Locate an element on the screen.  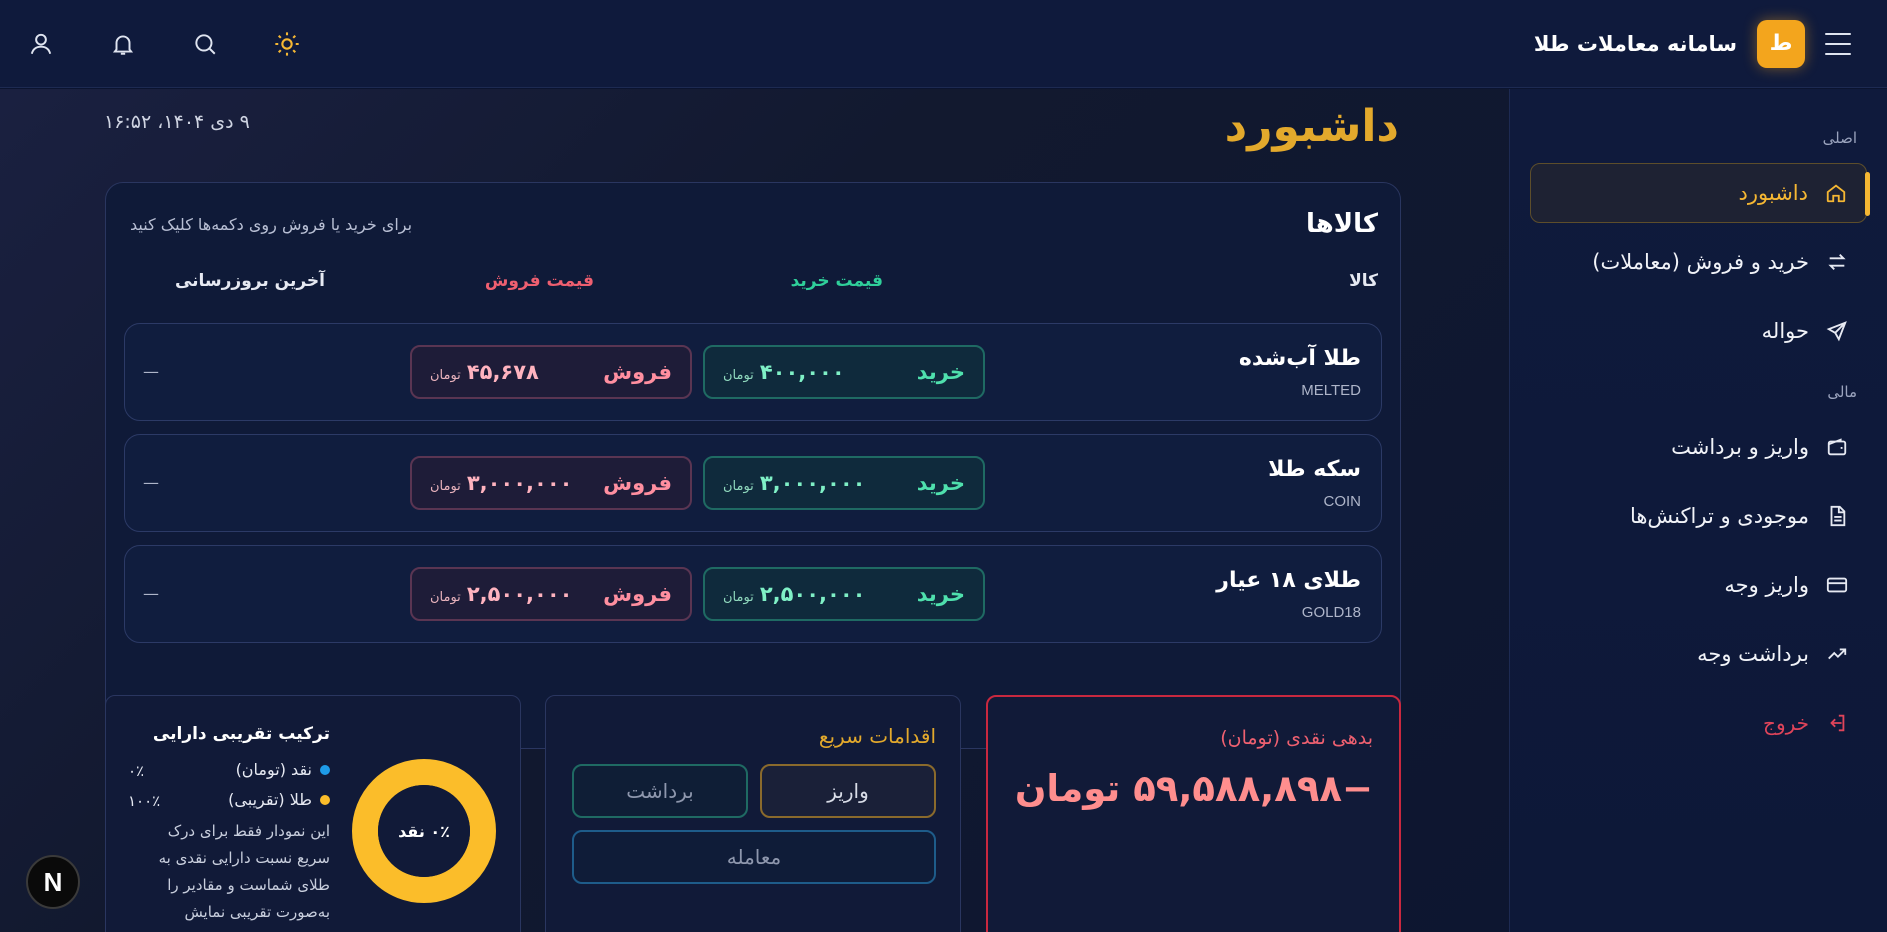
logout-icon is located at coordinates (1837, 723).